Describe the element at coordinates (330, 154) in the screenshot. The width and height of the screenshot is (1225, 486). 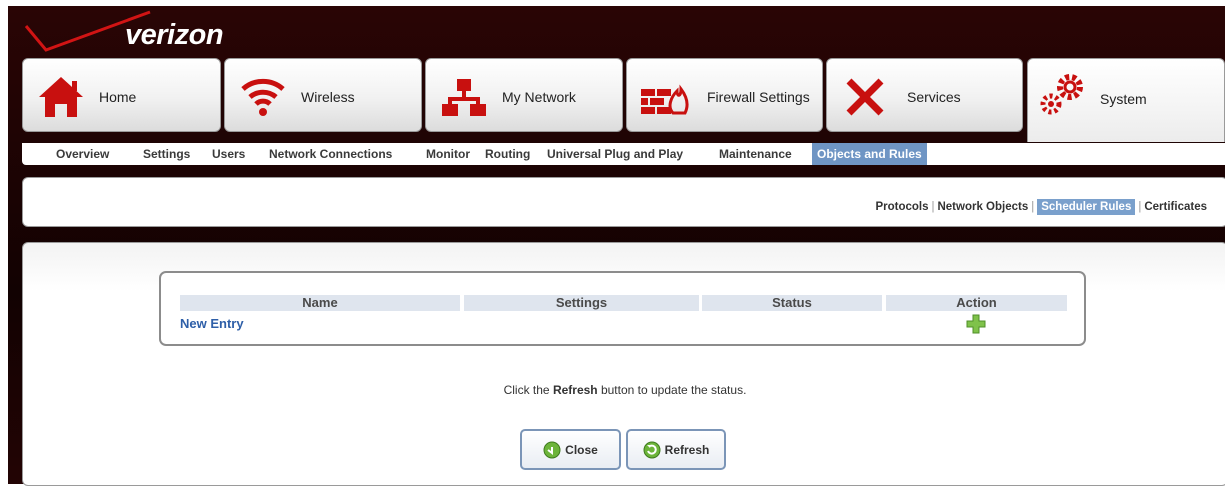
I see `subnav-network-connections: Network Connections` at that location.